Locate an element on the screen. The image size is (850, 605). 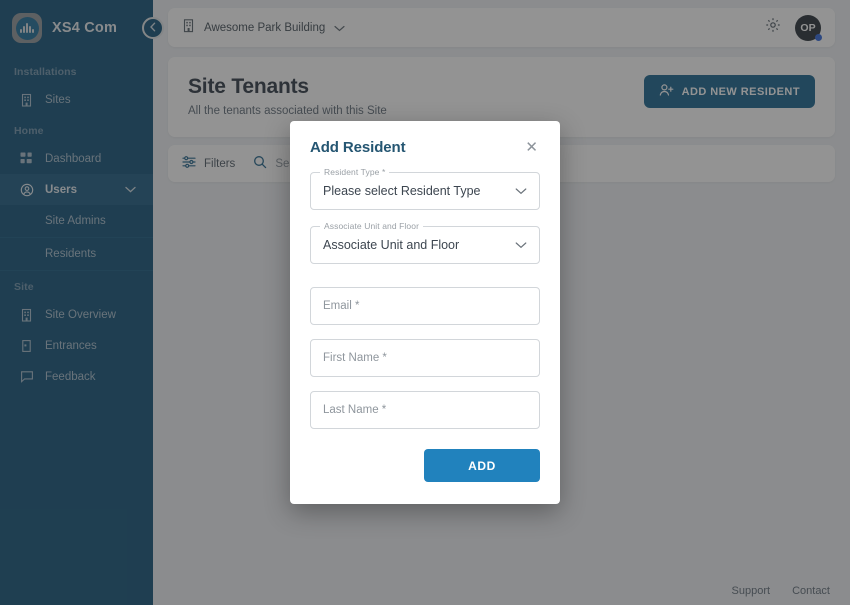
dialog-title: Add Resident is located at coordinates (358, 147).